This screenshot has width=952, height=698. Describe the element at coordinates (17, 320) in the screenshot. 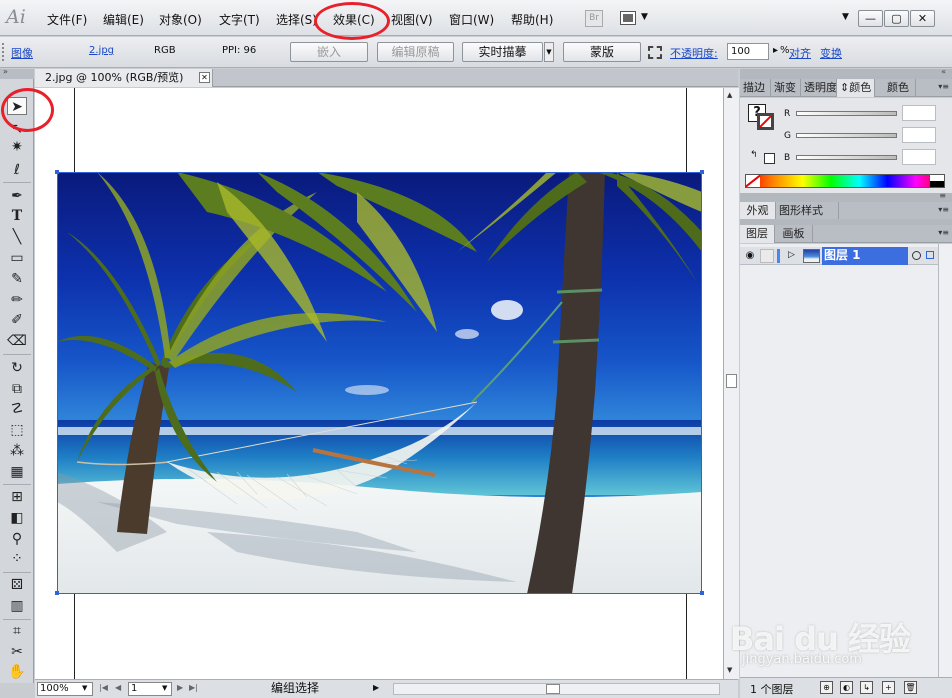

I see `blob-brush-tool-icon: ✐` at that location.